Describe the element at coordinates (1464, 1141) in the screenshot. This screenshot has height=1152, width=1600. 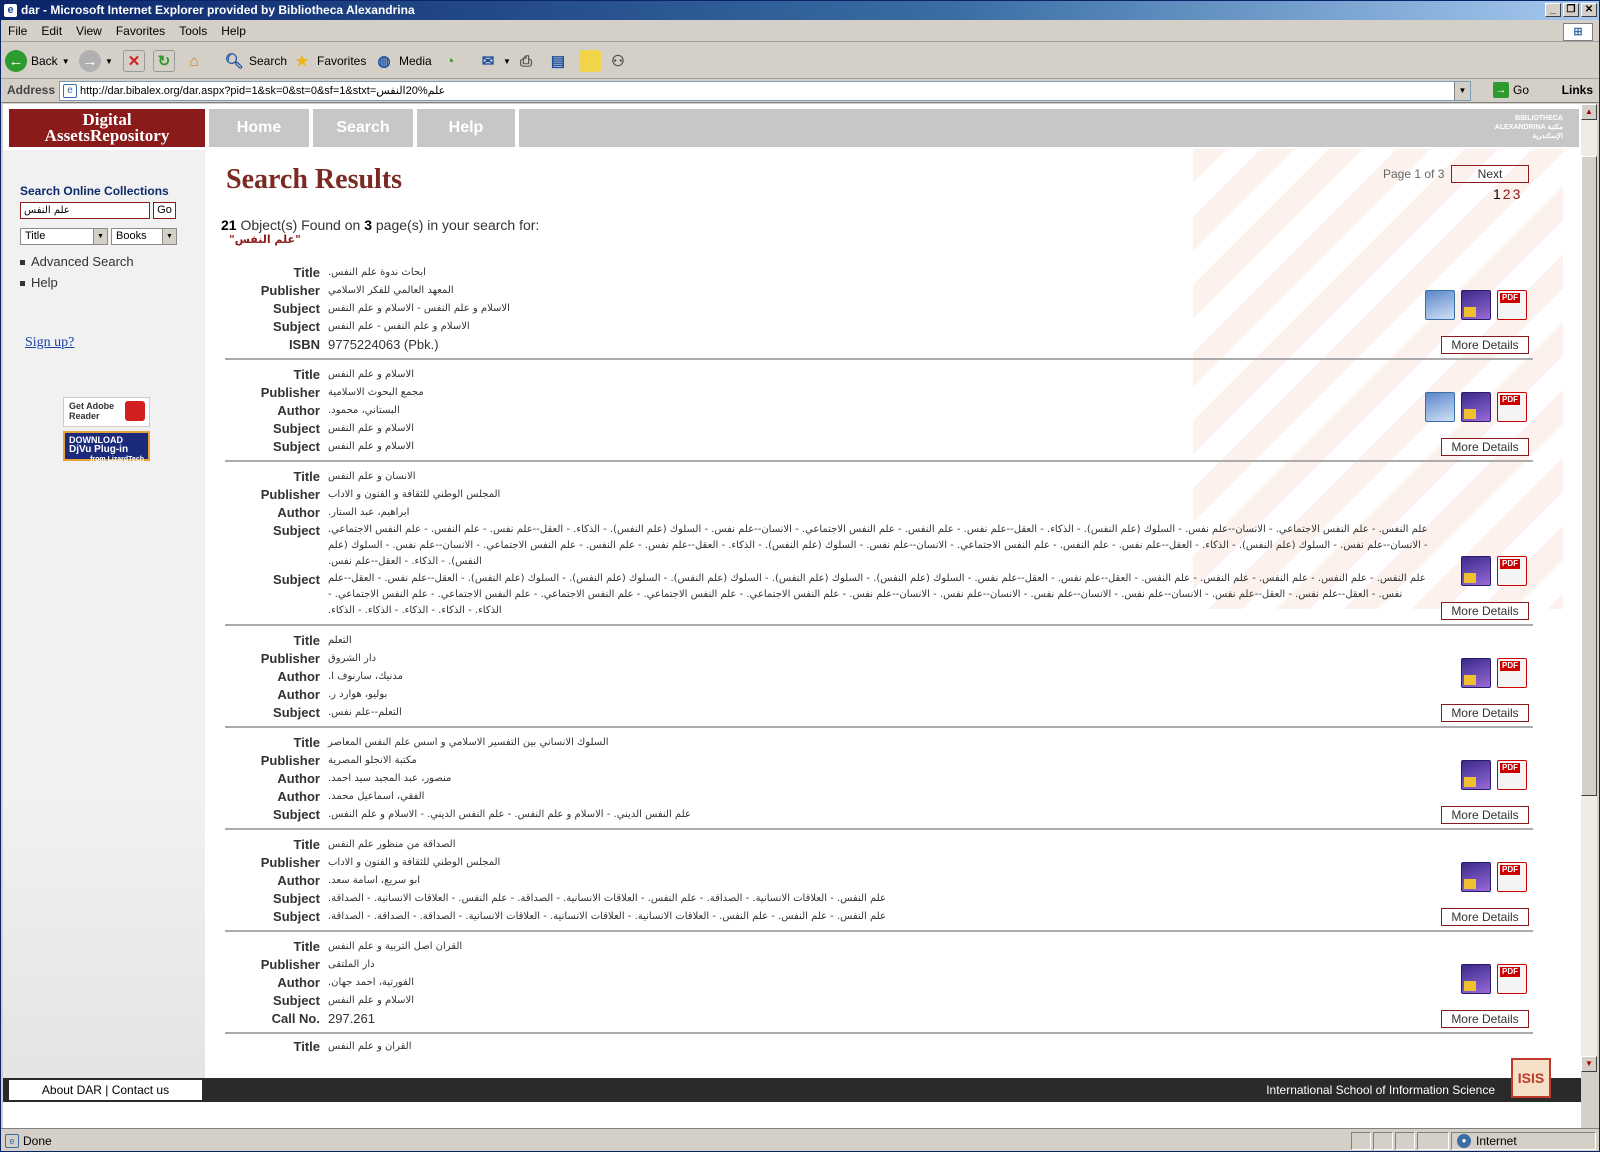
I see `internet-globe-icon: ●` at that location.